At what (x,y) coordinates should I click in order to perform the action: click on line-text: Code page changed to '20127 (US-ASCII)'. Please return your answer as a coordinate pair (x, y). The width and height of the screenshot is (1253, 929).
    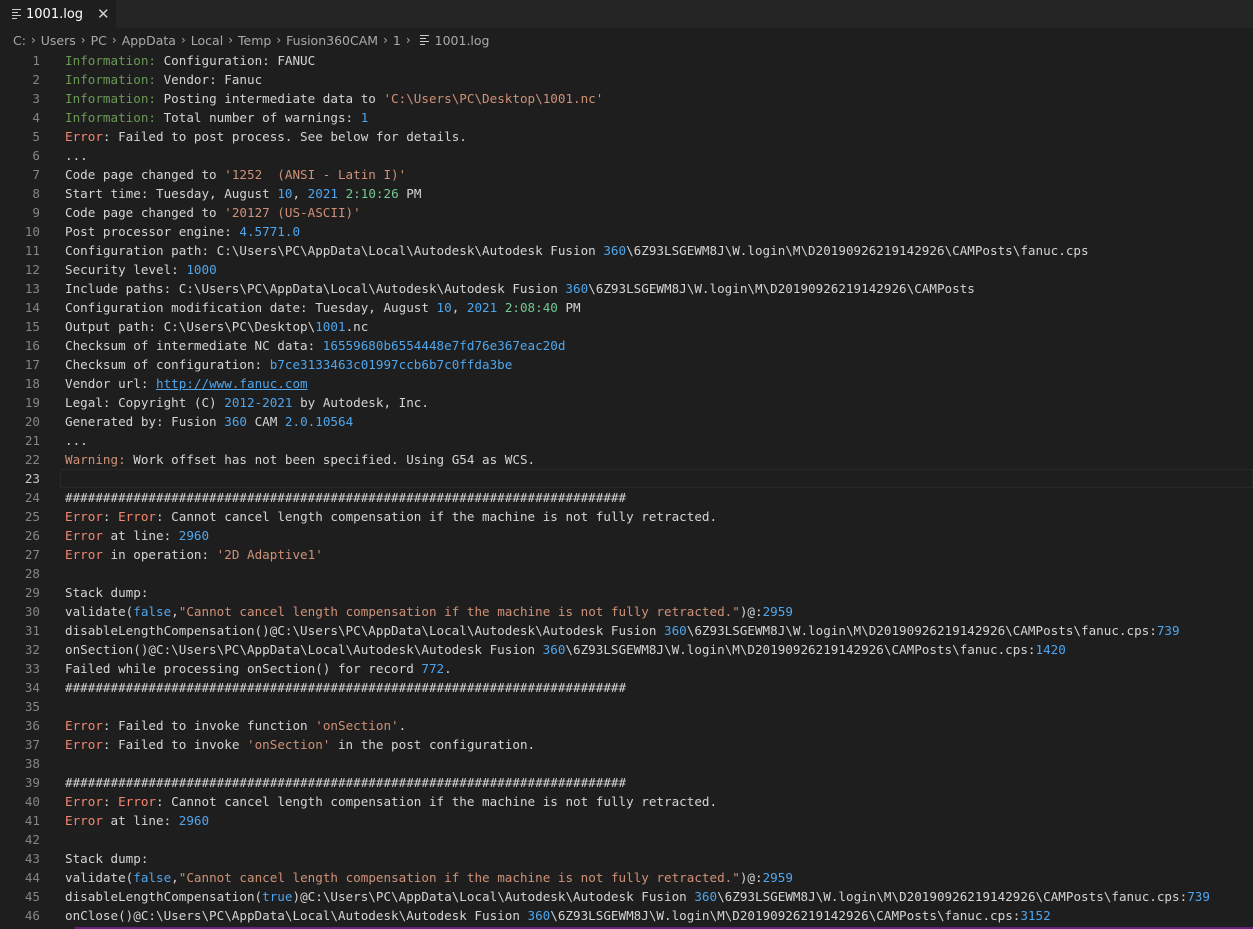
    Looking at the image, I should click on (213, 212).